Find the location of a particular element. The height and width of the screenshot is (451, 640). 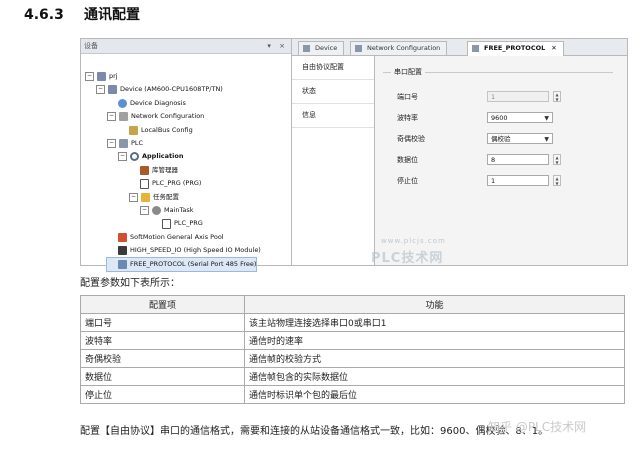

section-number: 4.6.3 is located at coordinates (44, 15).